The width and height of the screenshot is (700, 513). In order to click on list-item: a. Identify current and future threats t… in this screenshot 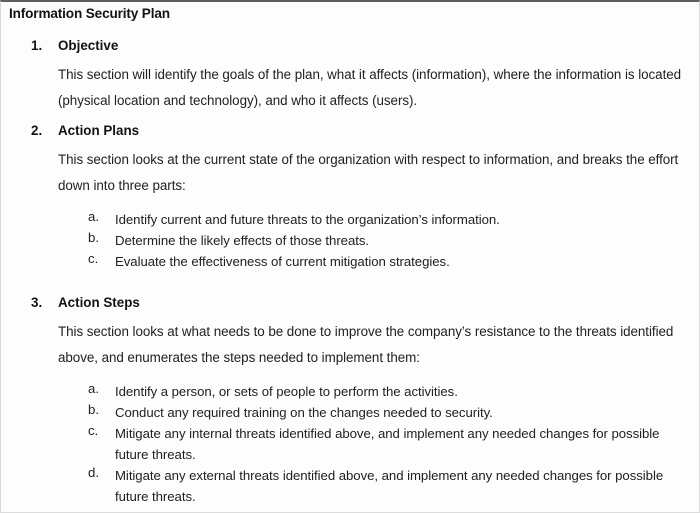, I will do `click(350, 219)`.